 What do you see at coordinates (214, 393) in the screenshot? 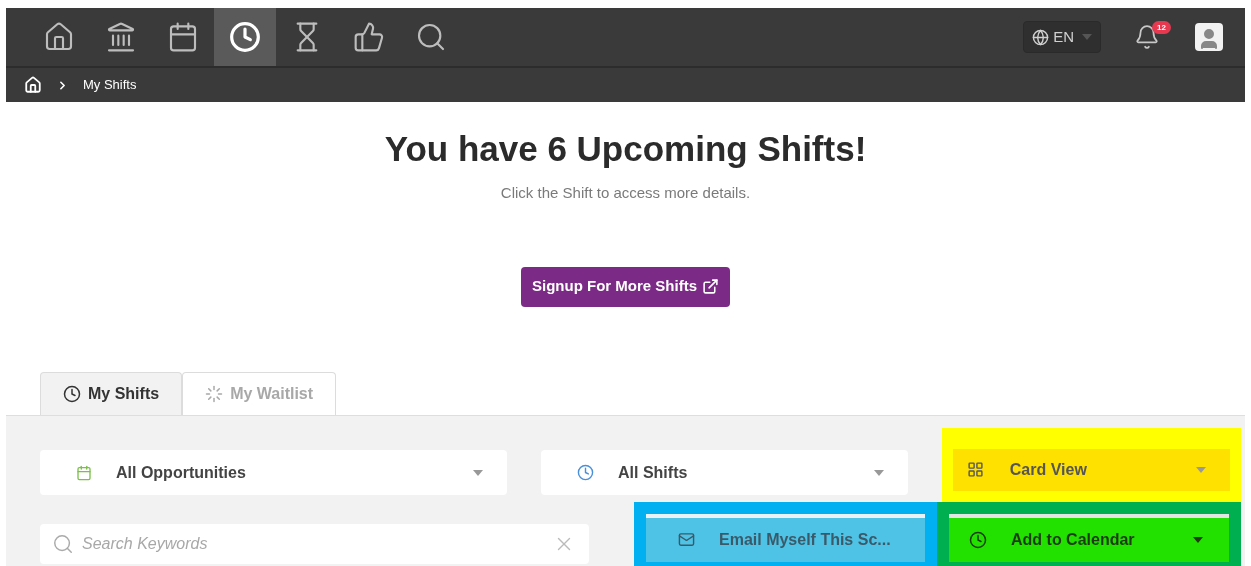
I see `spinner-icon` at bounding box center [214, 393].